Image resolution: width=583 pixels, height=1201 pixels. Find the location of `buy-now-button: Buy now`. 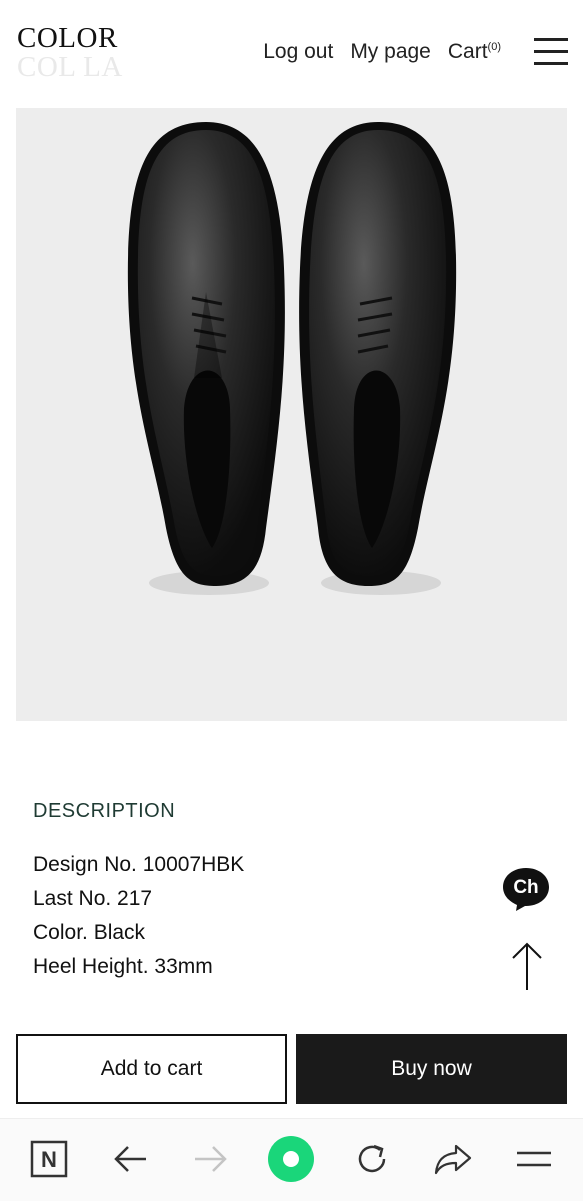

buy-now-button: Buy now is located at coordinates (431, 1069).